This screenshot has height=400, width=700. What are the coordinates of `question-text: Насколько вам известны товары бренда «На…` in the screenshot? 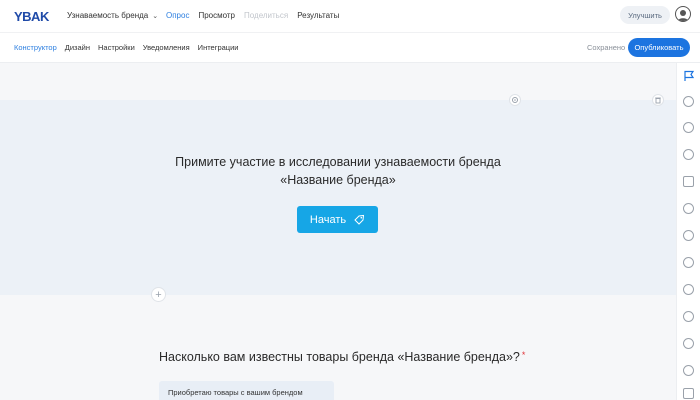 It's located at (339, 357).